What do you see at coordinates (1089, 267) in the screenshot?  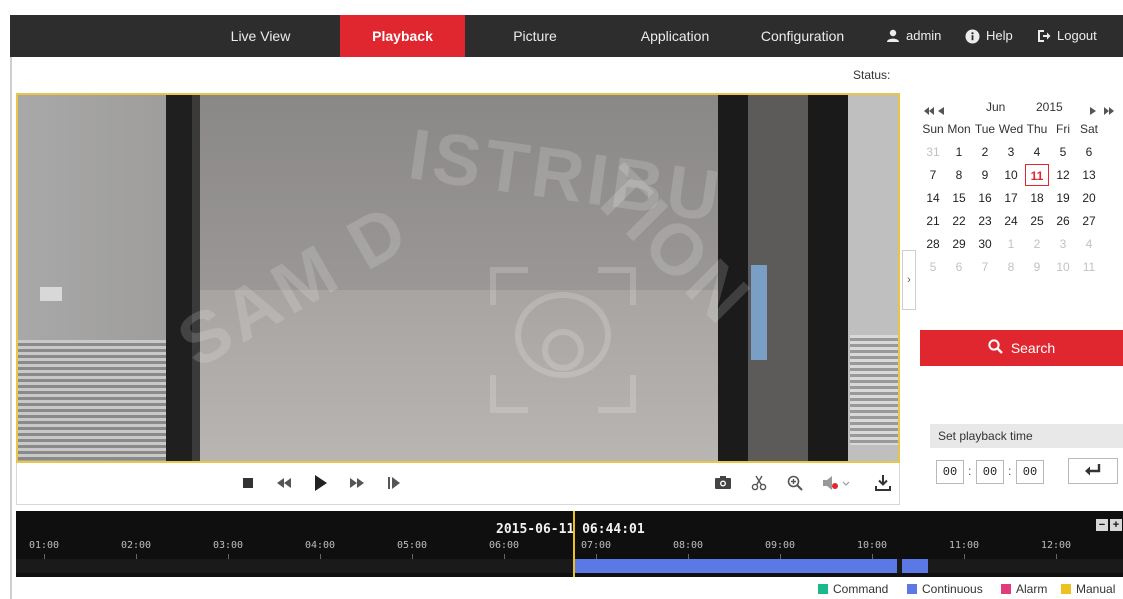 I see `calendar-day: 11` at bounding box center [1089, 267].